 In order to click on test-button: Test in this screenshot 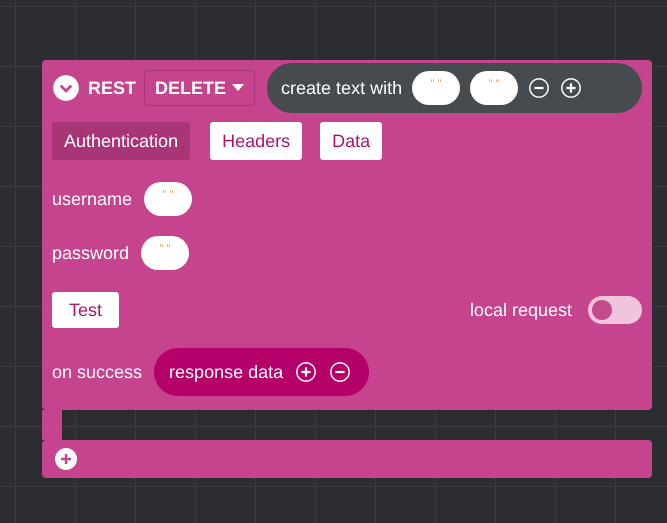, I will do `click(86, 310)`.